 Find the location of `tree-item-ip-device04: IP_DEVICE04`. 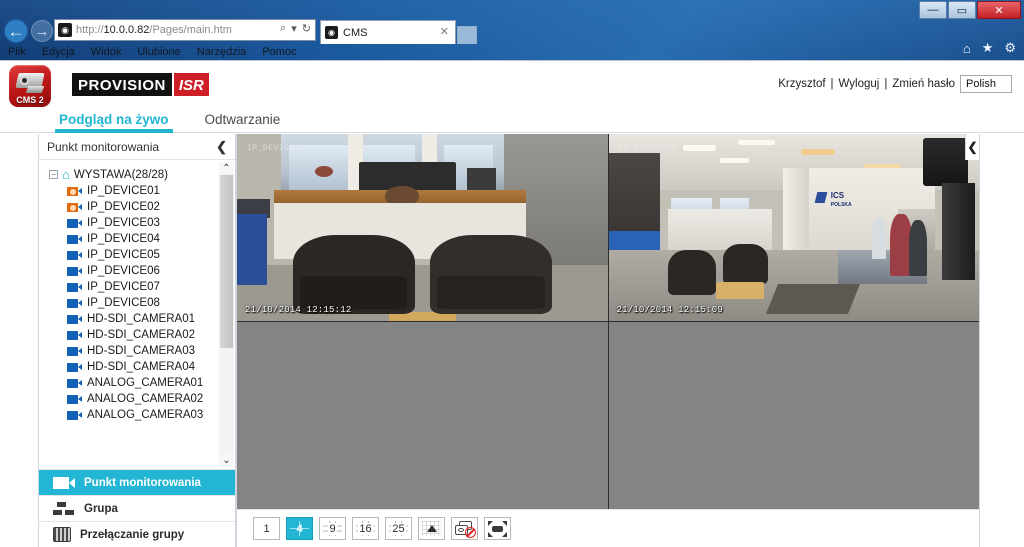

tree-item-ip-device04: IP_DEVICE04 is located at coordinates (137, 239).